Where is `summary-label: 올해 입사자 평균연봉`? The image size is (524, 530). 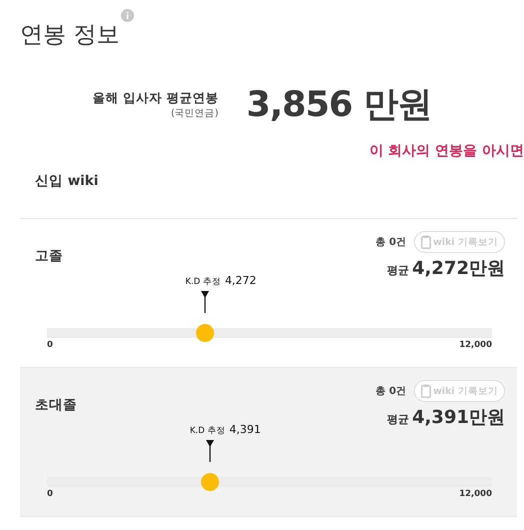
summary-label: 올해 입사자 평균연봉 is located at coordinates (155, 98).